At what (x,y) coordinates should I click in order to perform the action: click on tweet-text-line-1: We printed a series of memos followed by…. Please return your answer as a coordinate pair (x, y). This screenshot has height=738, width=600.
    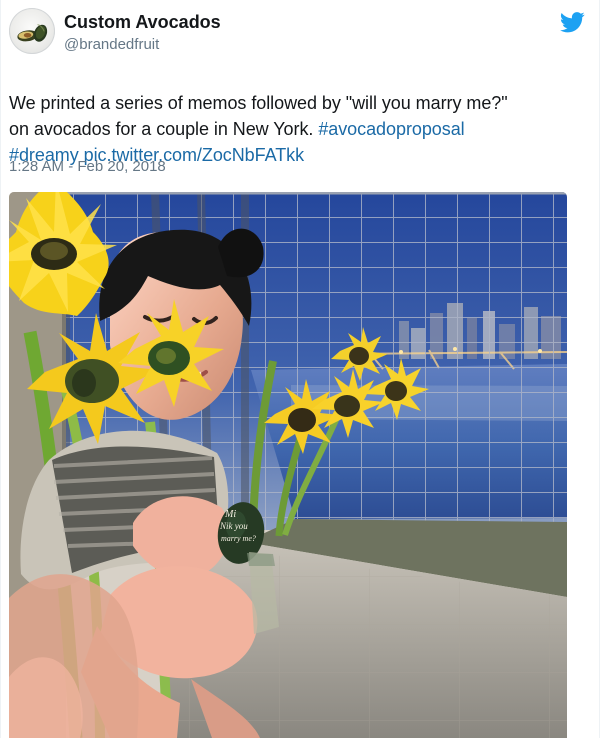
    Looking at the image, I should click on (258, 103).